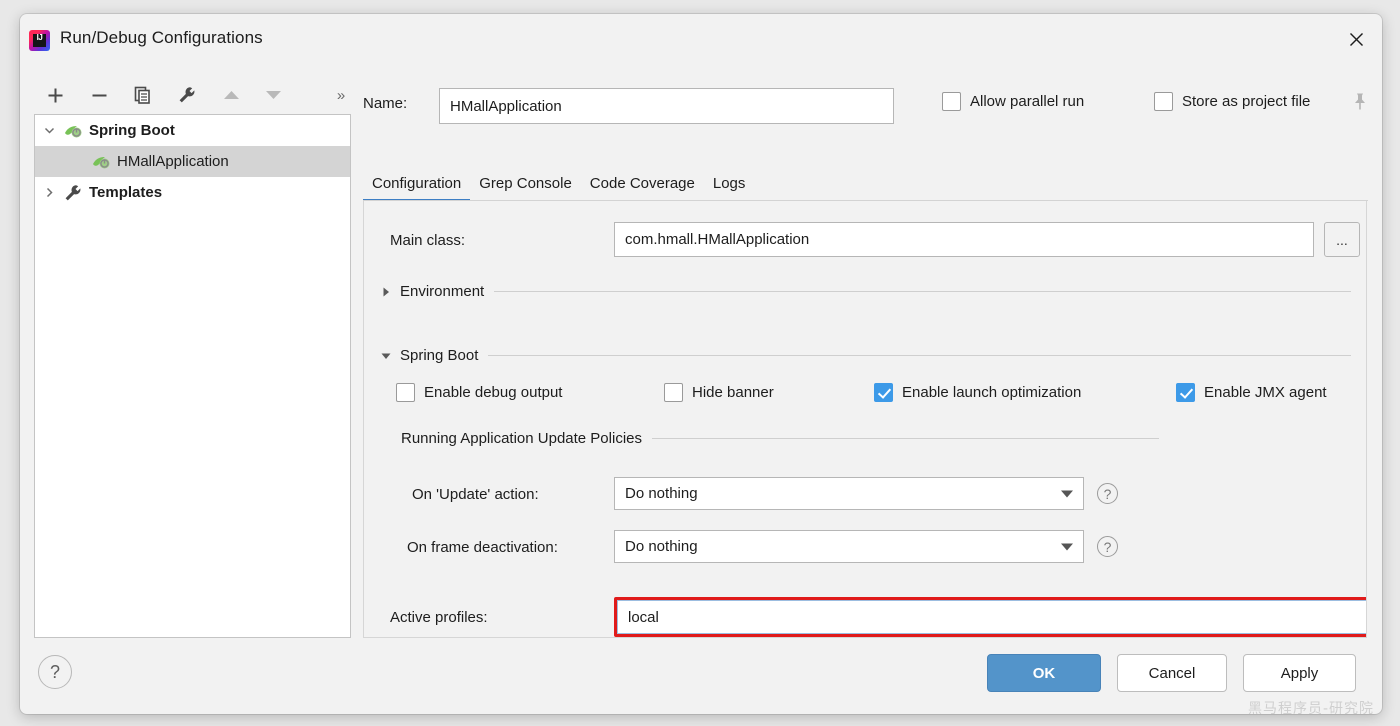  I want to click on pin-icon, so click(1360, 101).